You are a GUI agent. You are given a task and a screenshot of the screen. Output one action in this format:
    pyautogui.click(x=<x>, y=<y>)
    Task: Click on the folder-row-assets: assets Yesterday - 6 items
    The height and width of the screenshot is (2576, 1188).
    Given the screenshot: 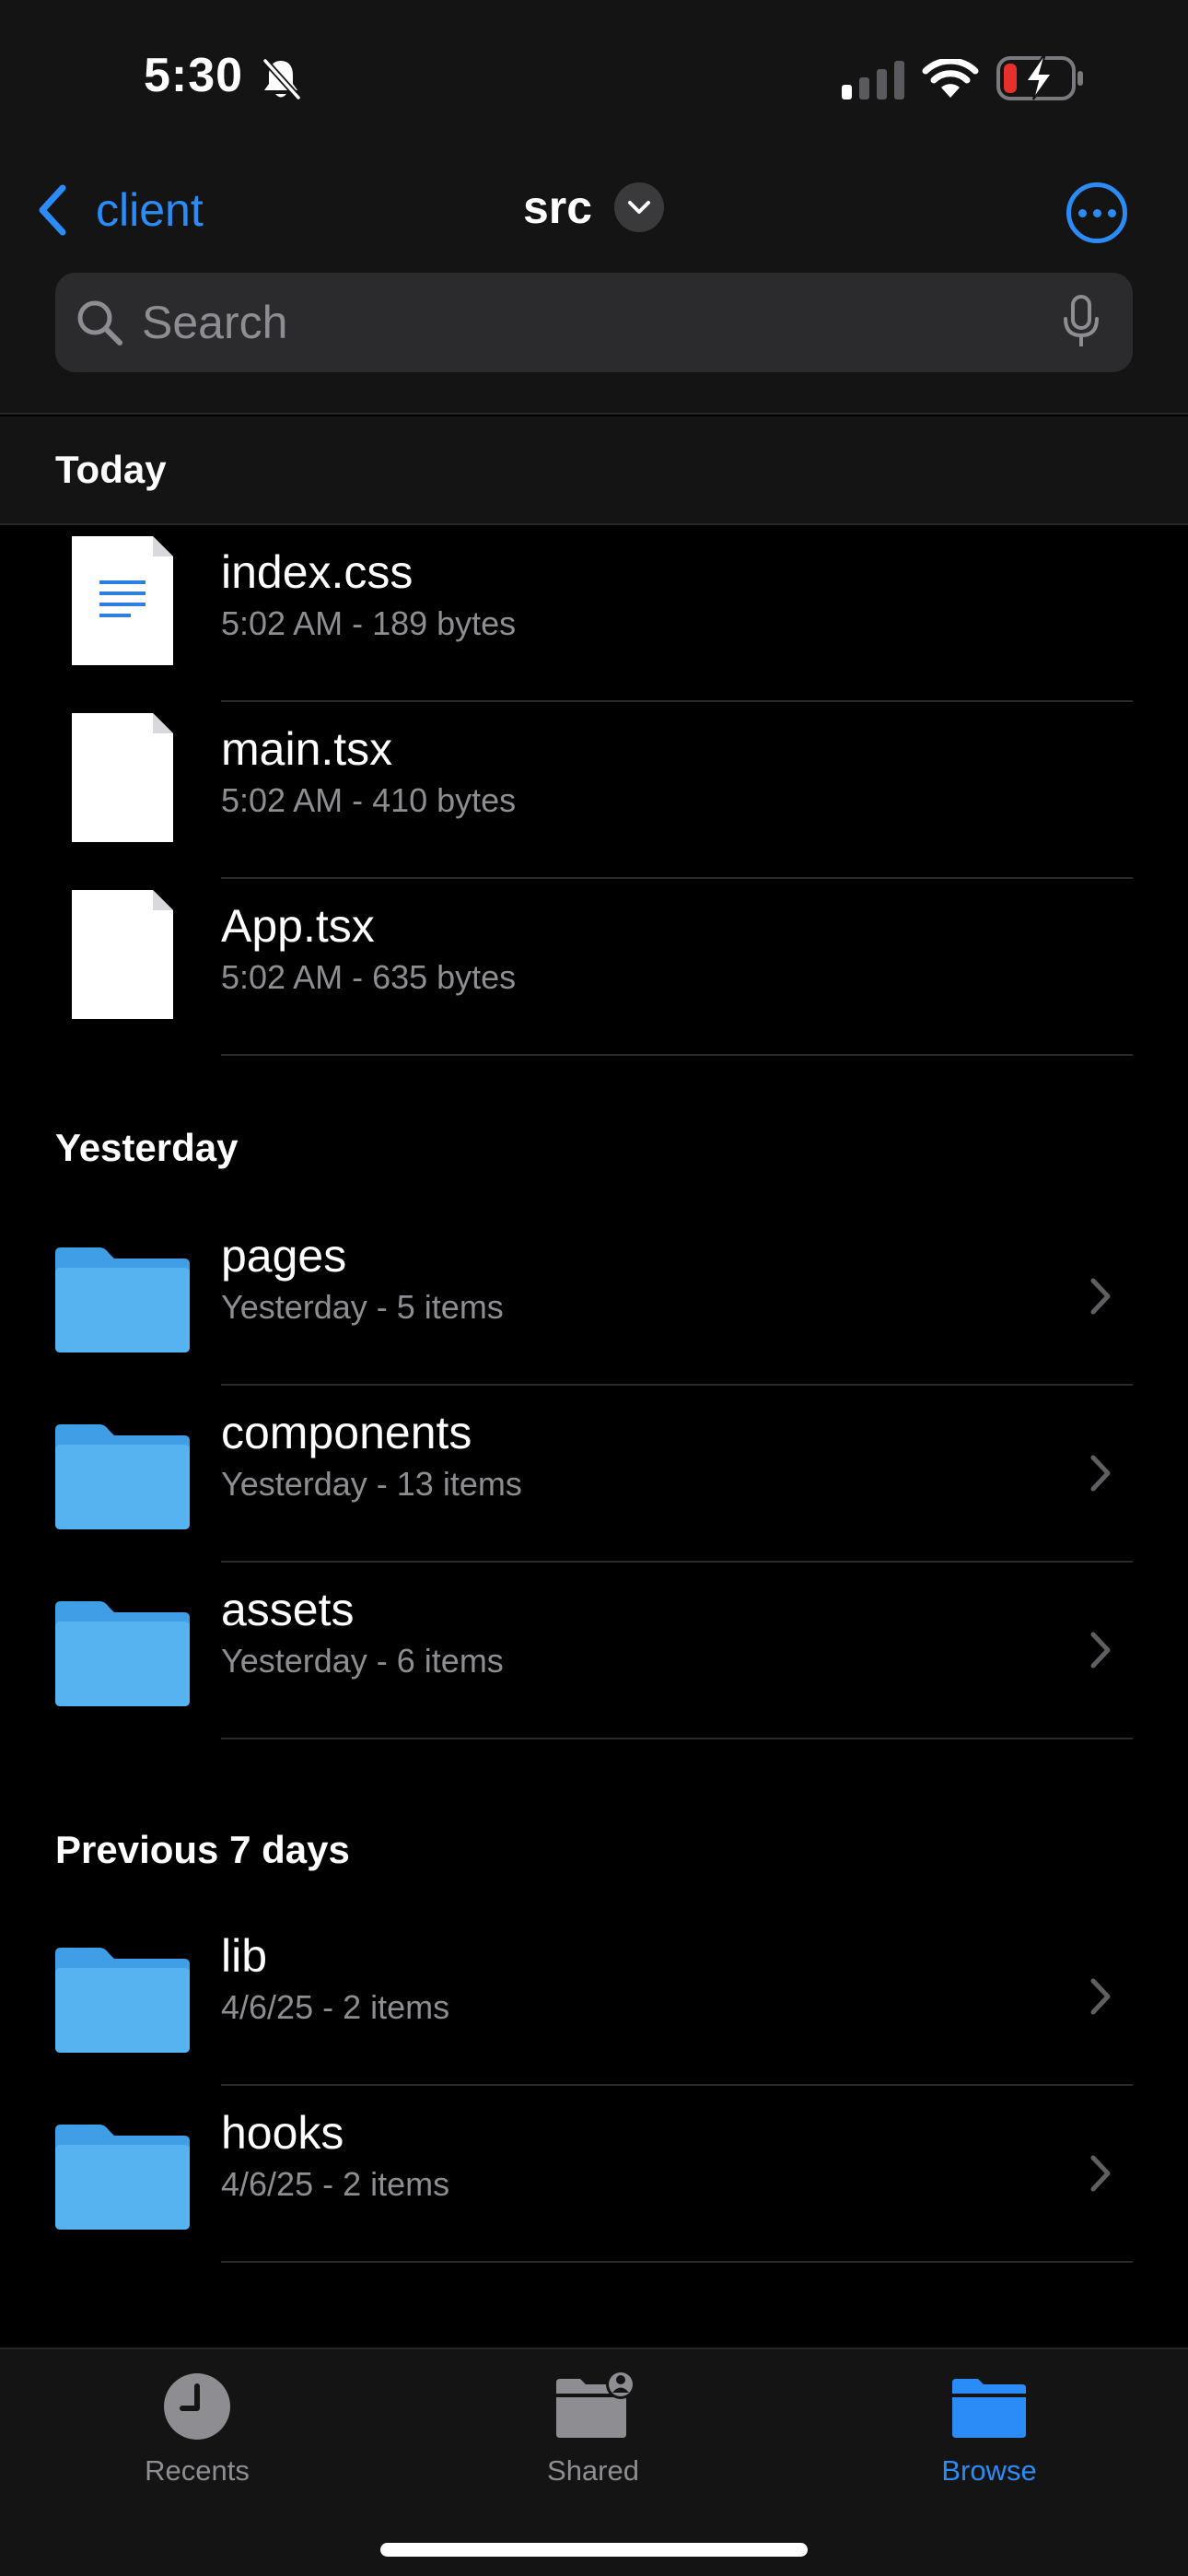 What is the action you would take?
    pyautogui.click(x=594, y=1651)
    